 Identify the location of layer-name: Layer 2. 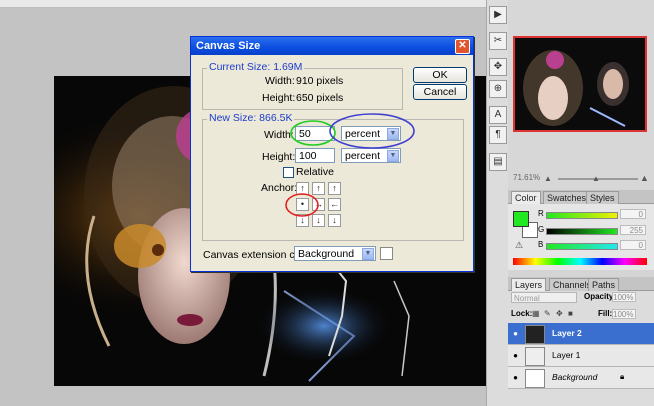
(567, 333).